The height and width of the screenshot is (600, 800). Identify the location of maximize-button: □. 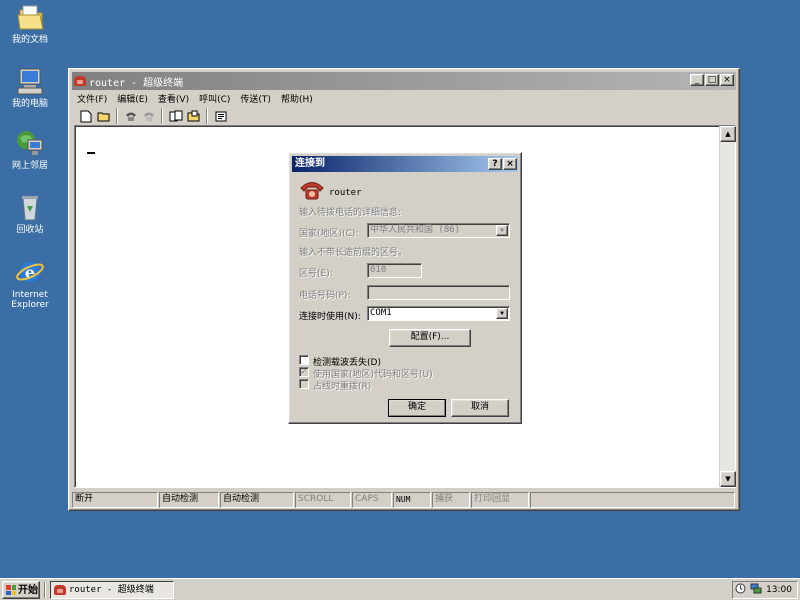
(712, 80).